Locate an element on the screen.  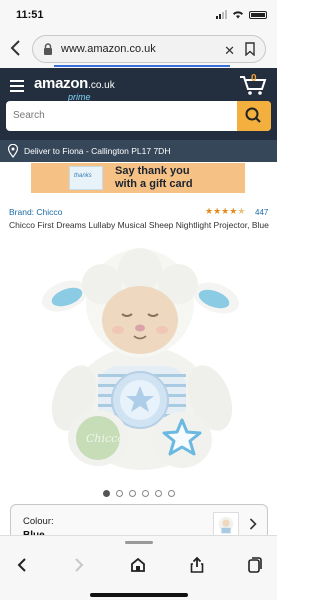
home-icon is located at coordinates (138, 565).